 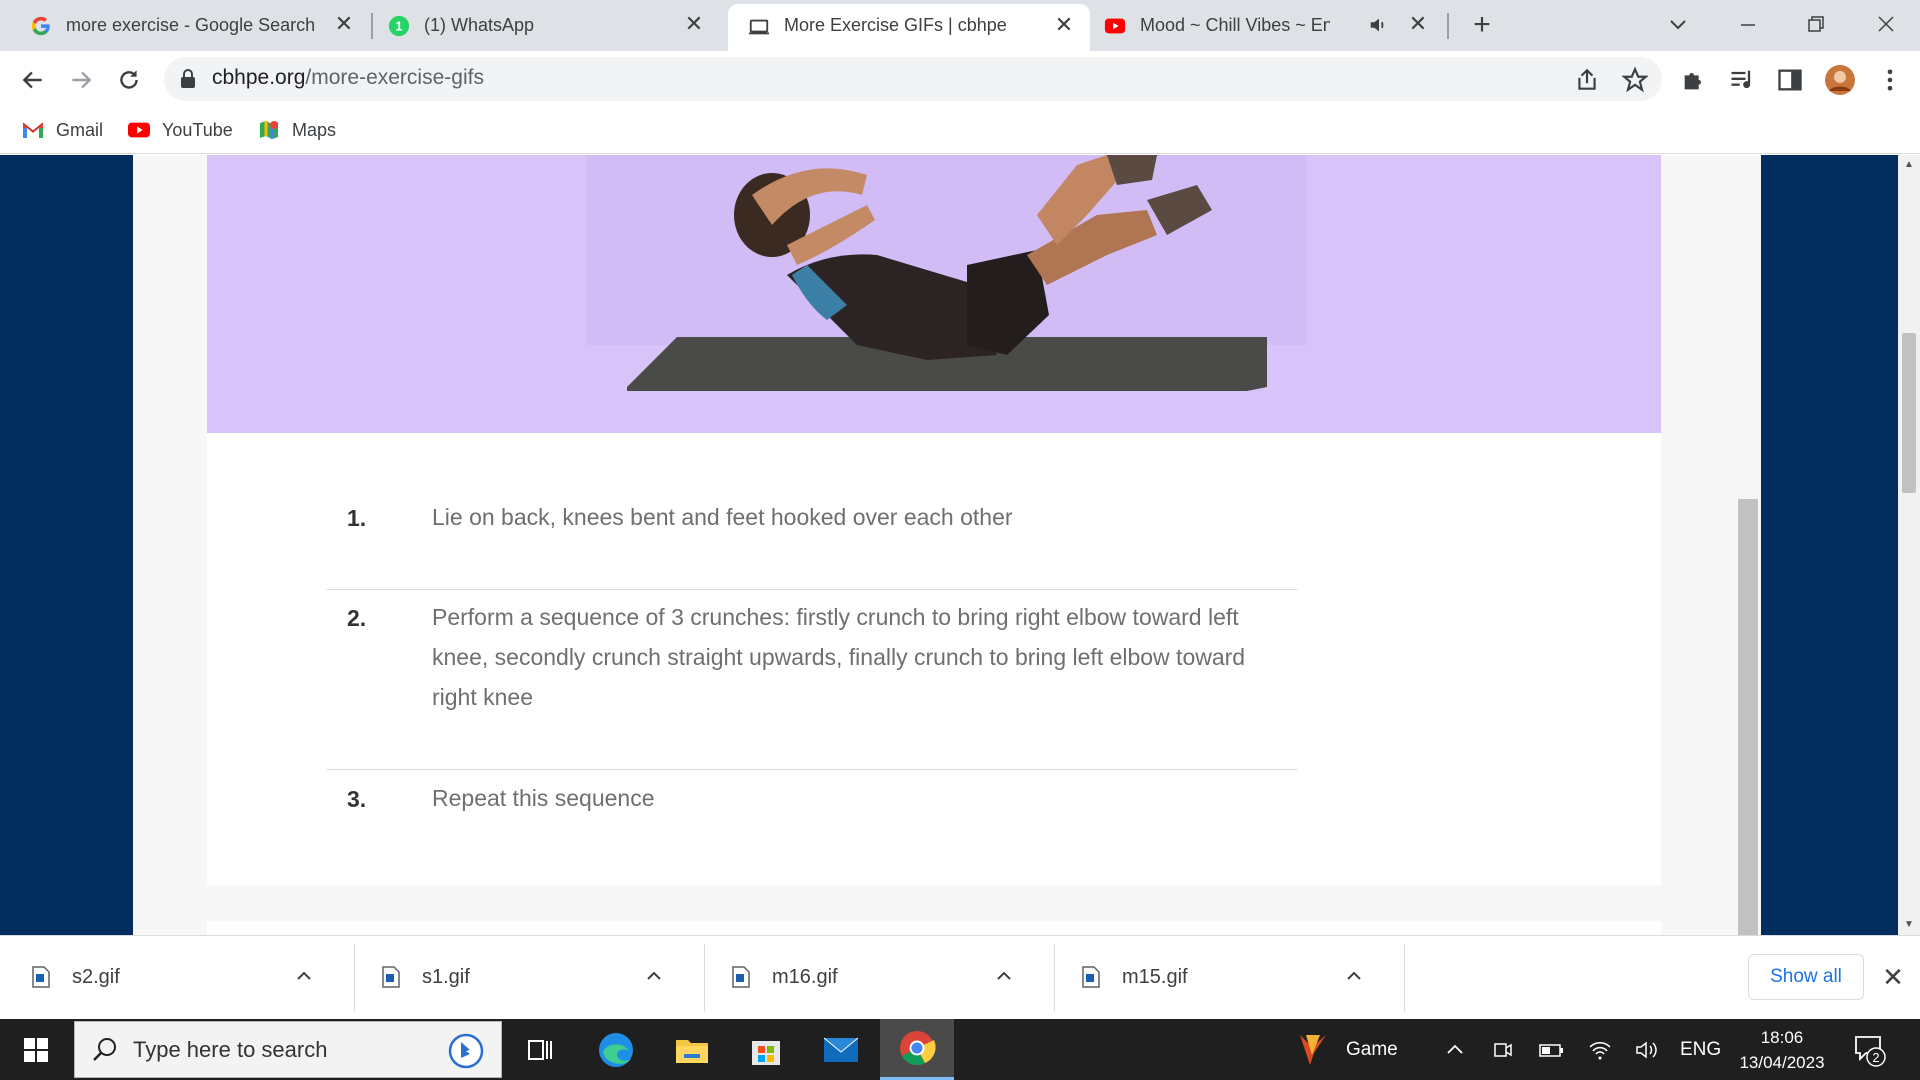 I want to click on start-button, so click(x=36, y=1049).